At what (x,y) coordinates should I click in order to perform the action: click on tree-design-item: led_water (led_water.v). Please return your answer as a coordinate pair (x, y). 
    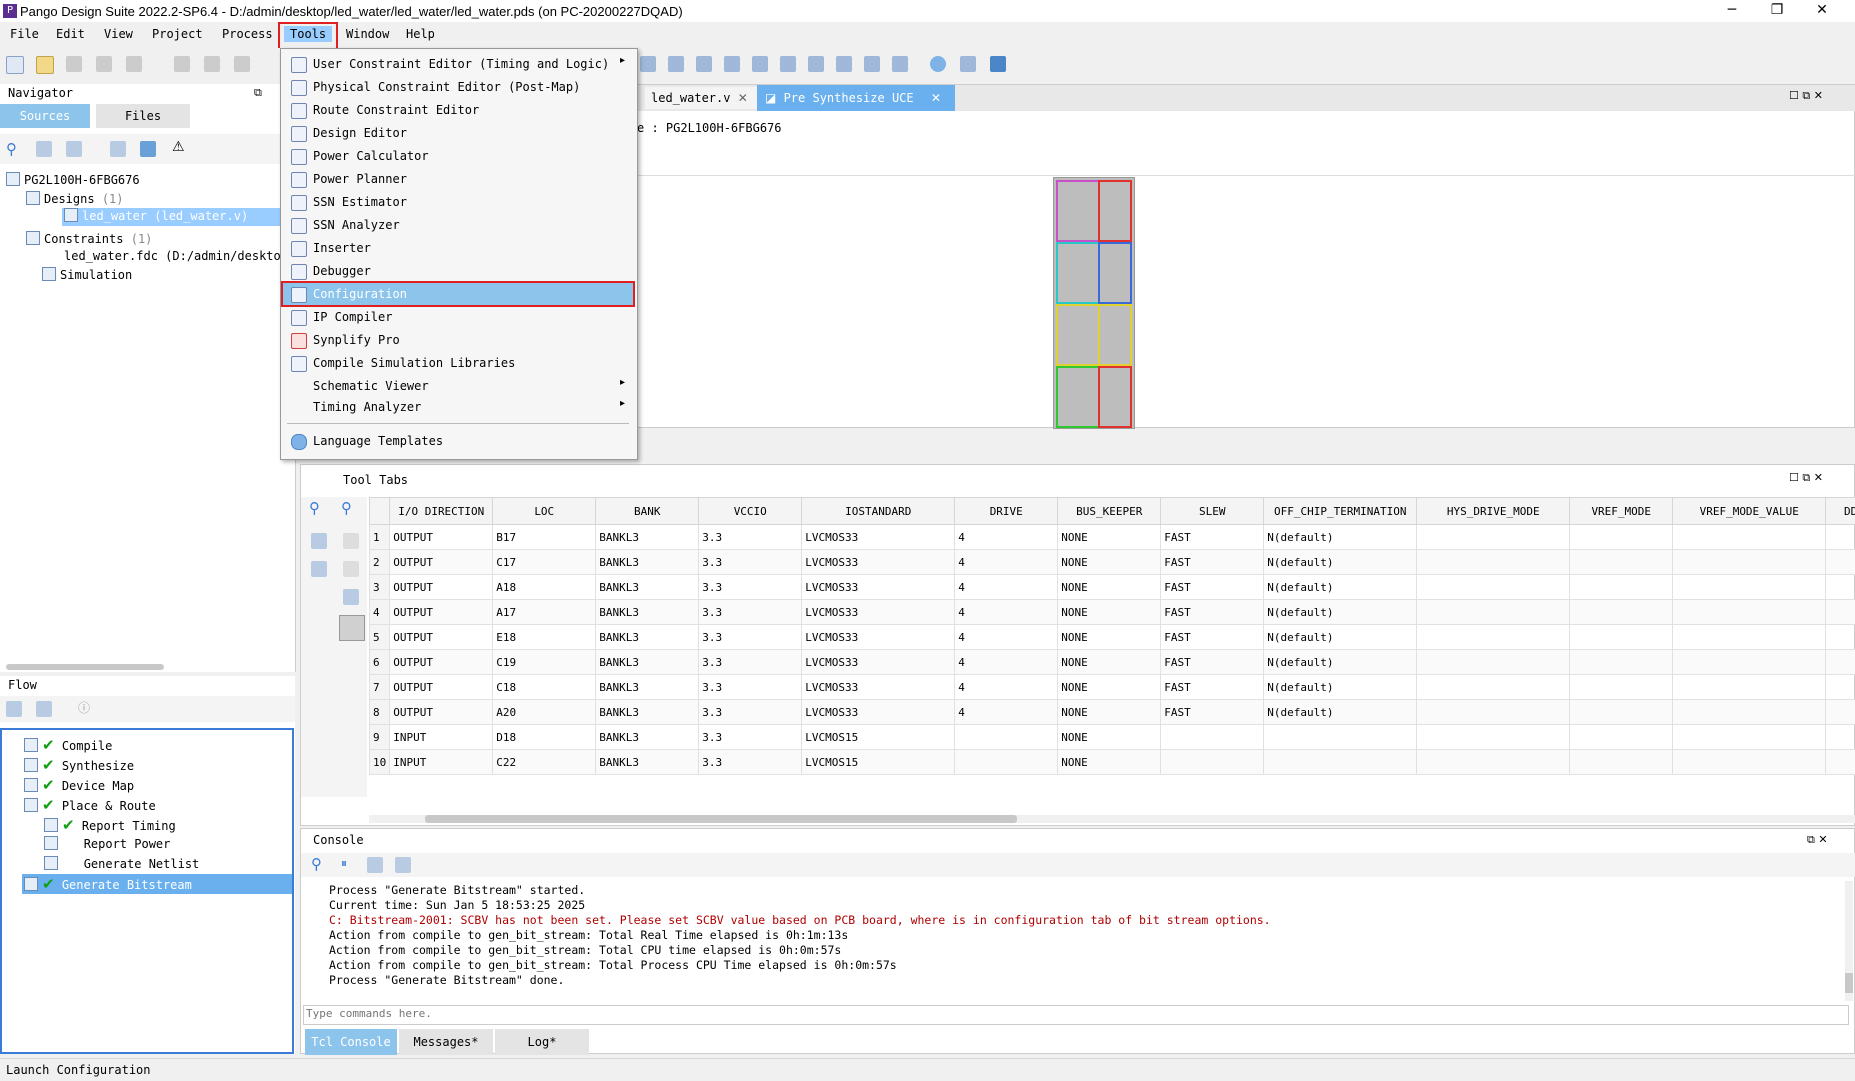
    Looking at the image, I should click on (178, 217).